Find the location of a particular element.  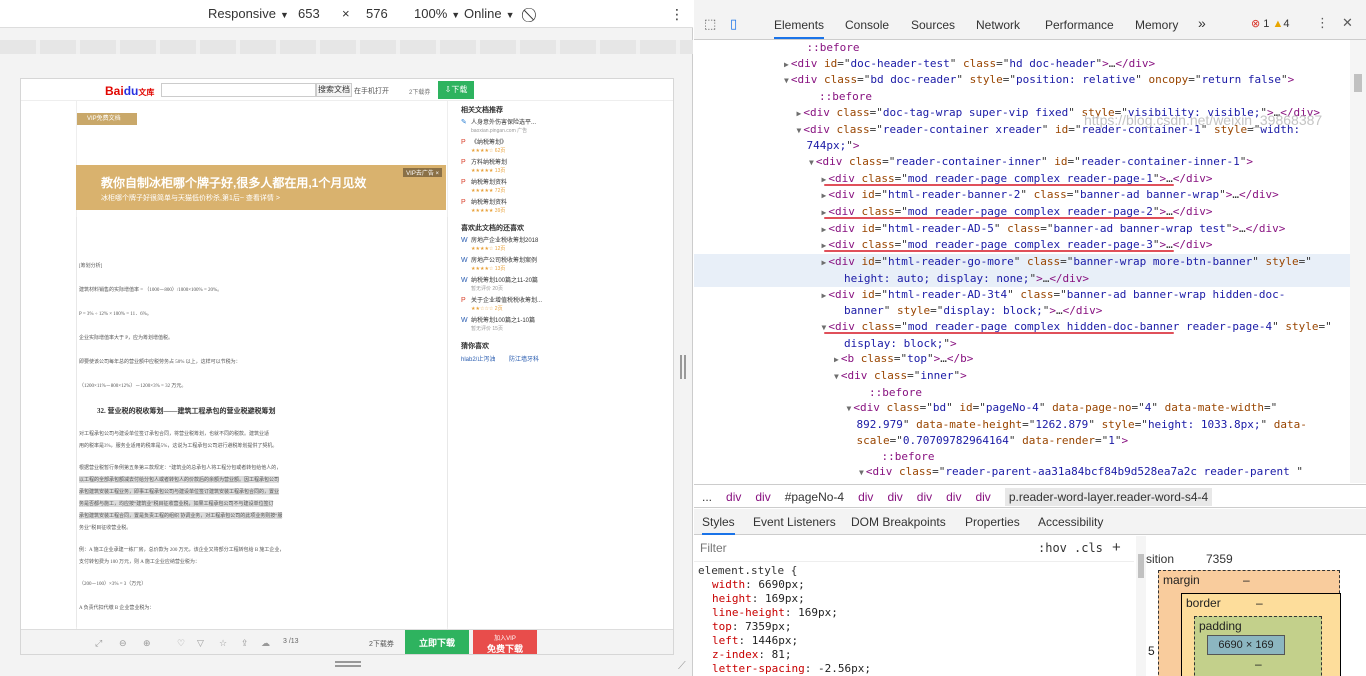

side-list-item: P 关于企业增值税税收筹划... ★★☆☆☆ 2页 is located at coordinates (511, 305).